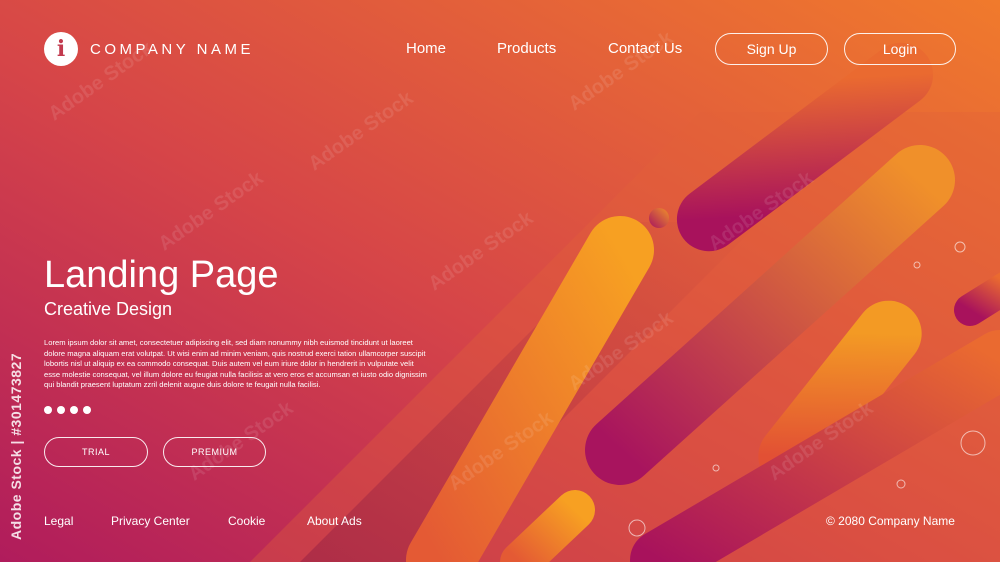  What do you see at coordinates (16, 446) in the screenshot?
I see `stock-watermark-id: Adobe Stock | #301473827` at bounding box center [16, 446].